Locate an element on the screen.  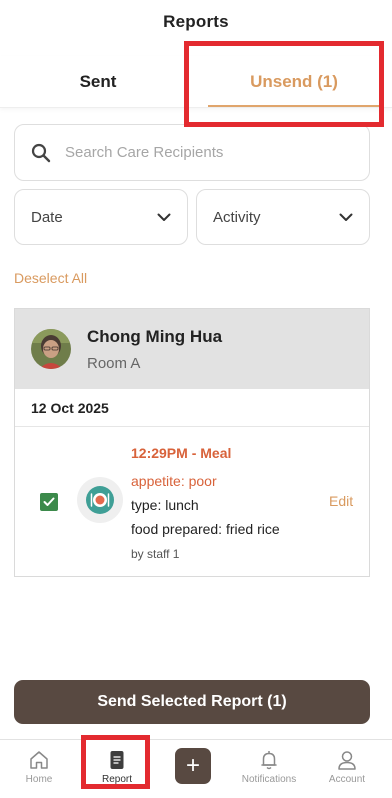
tab-sent: Sent is located at coordinates (98, 81).